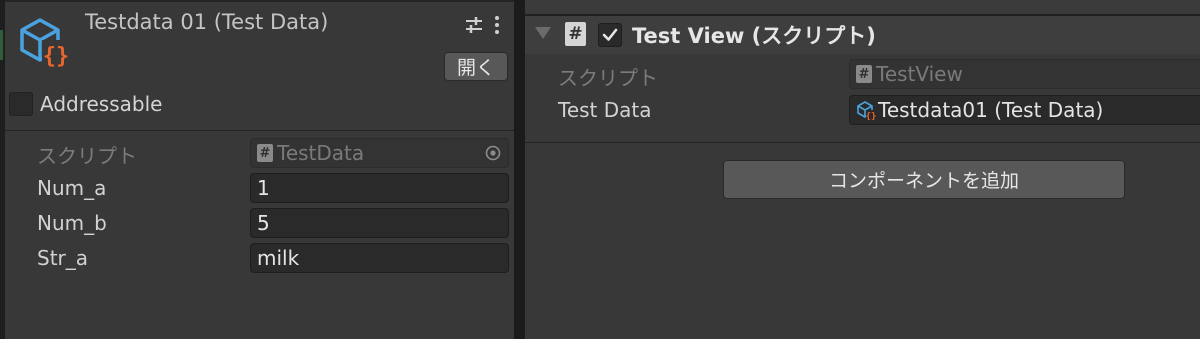 This screenshot has height=339, width=1200. I want to click on open-button: 開く, so click(476, 66).